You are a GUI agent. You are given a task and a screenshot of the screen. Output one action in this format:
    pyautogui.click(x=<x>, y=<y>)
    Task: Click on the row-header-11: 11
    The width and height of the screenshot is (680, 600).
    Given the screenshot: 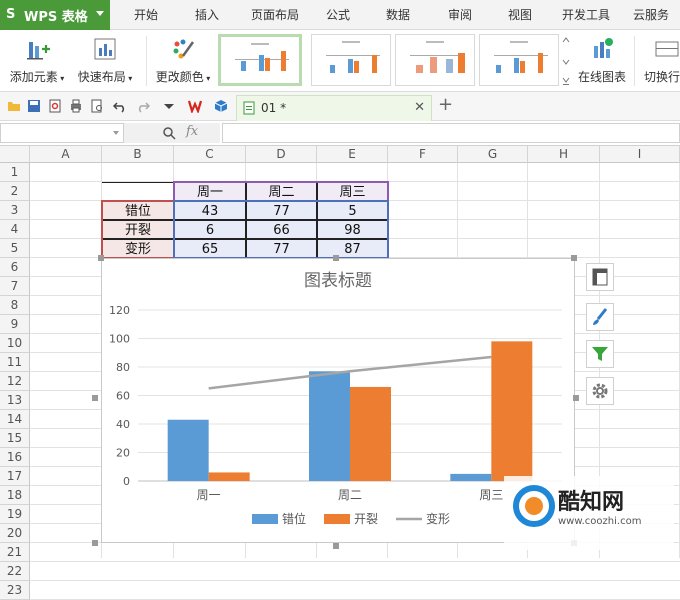 What is the action you would take?
    pyautogui.click(x=15, y=362)
    